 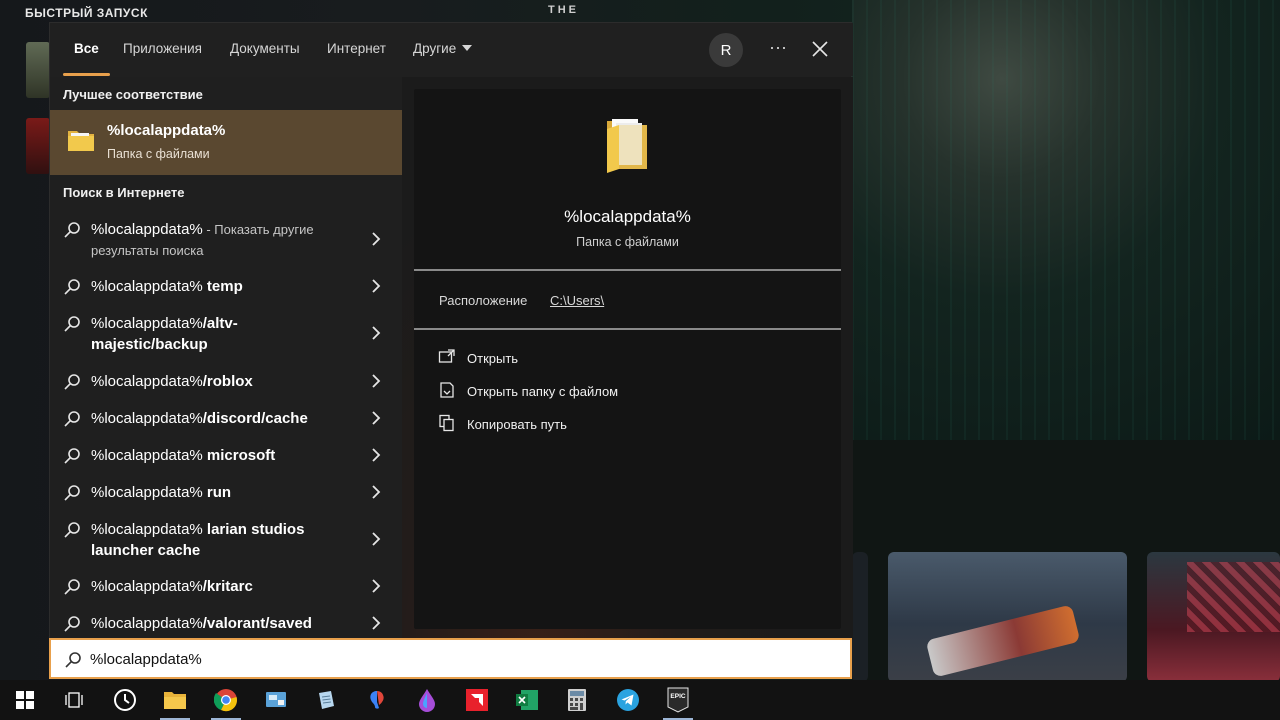 I want to click on divider, so click(x=627, y=270).